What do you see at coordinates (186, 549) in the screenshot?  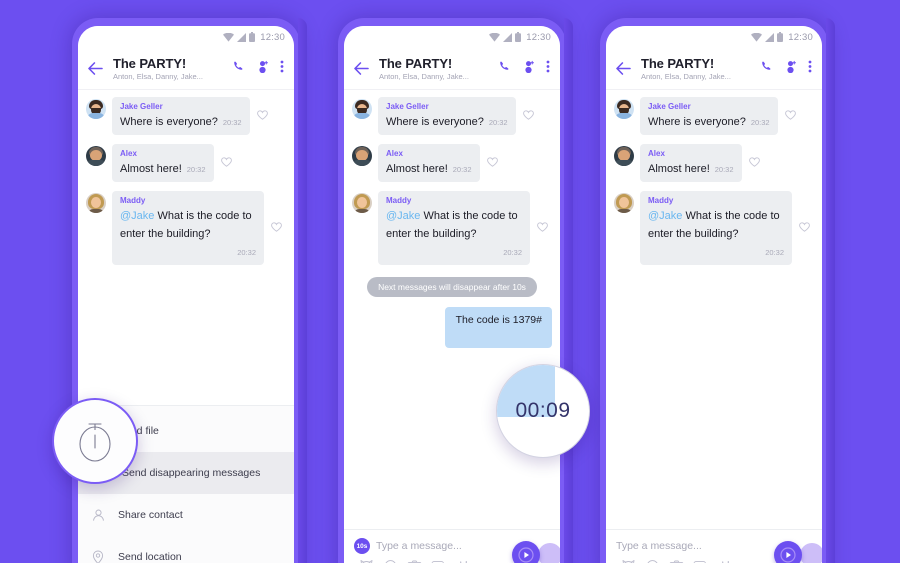 I see `menu-item-send-location: Send location` at bounding box center [186, 549].